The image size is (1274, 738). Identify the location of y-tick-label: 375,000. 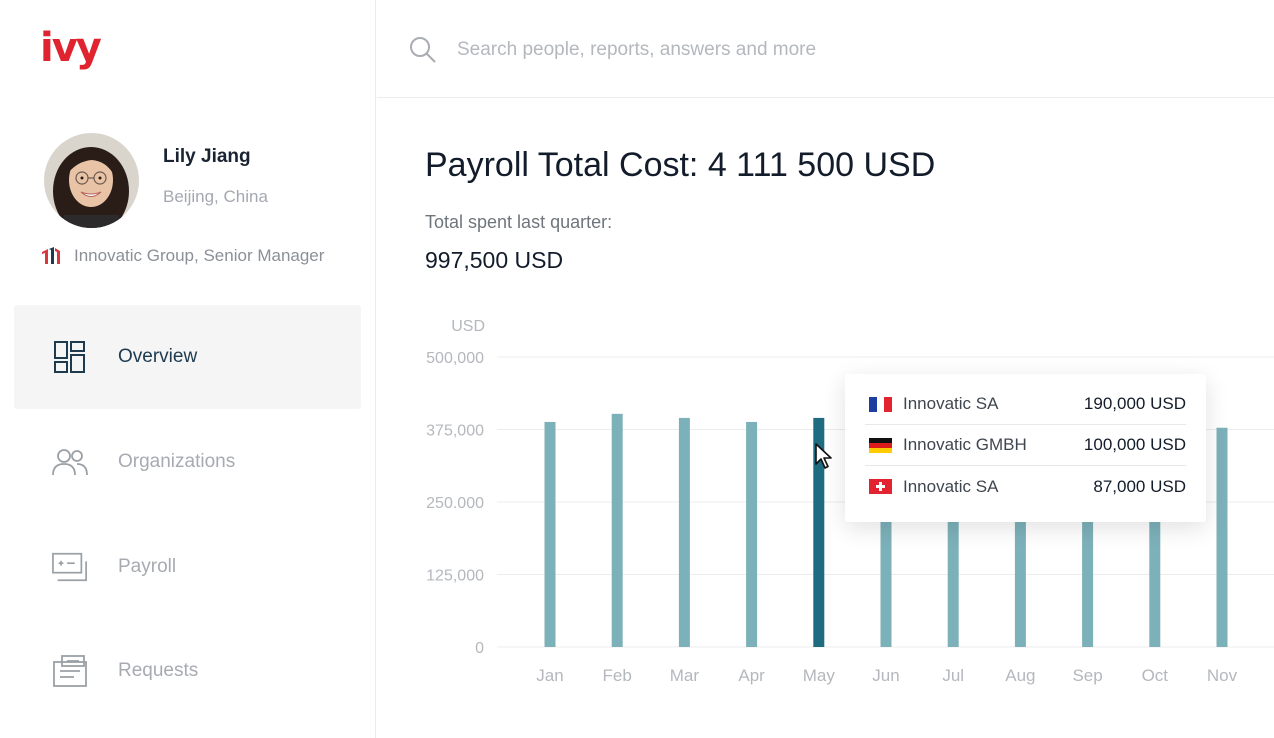
(455, 431).